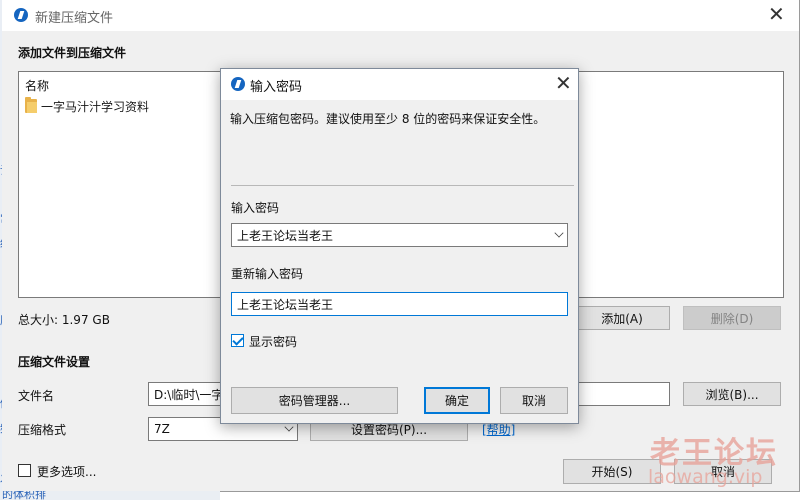 The width and height of the screenshot is (800, 500). I want to click on watermark-url: laowang.vip, so click(705, 477).